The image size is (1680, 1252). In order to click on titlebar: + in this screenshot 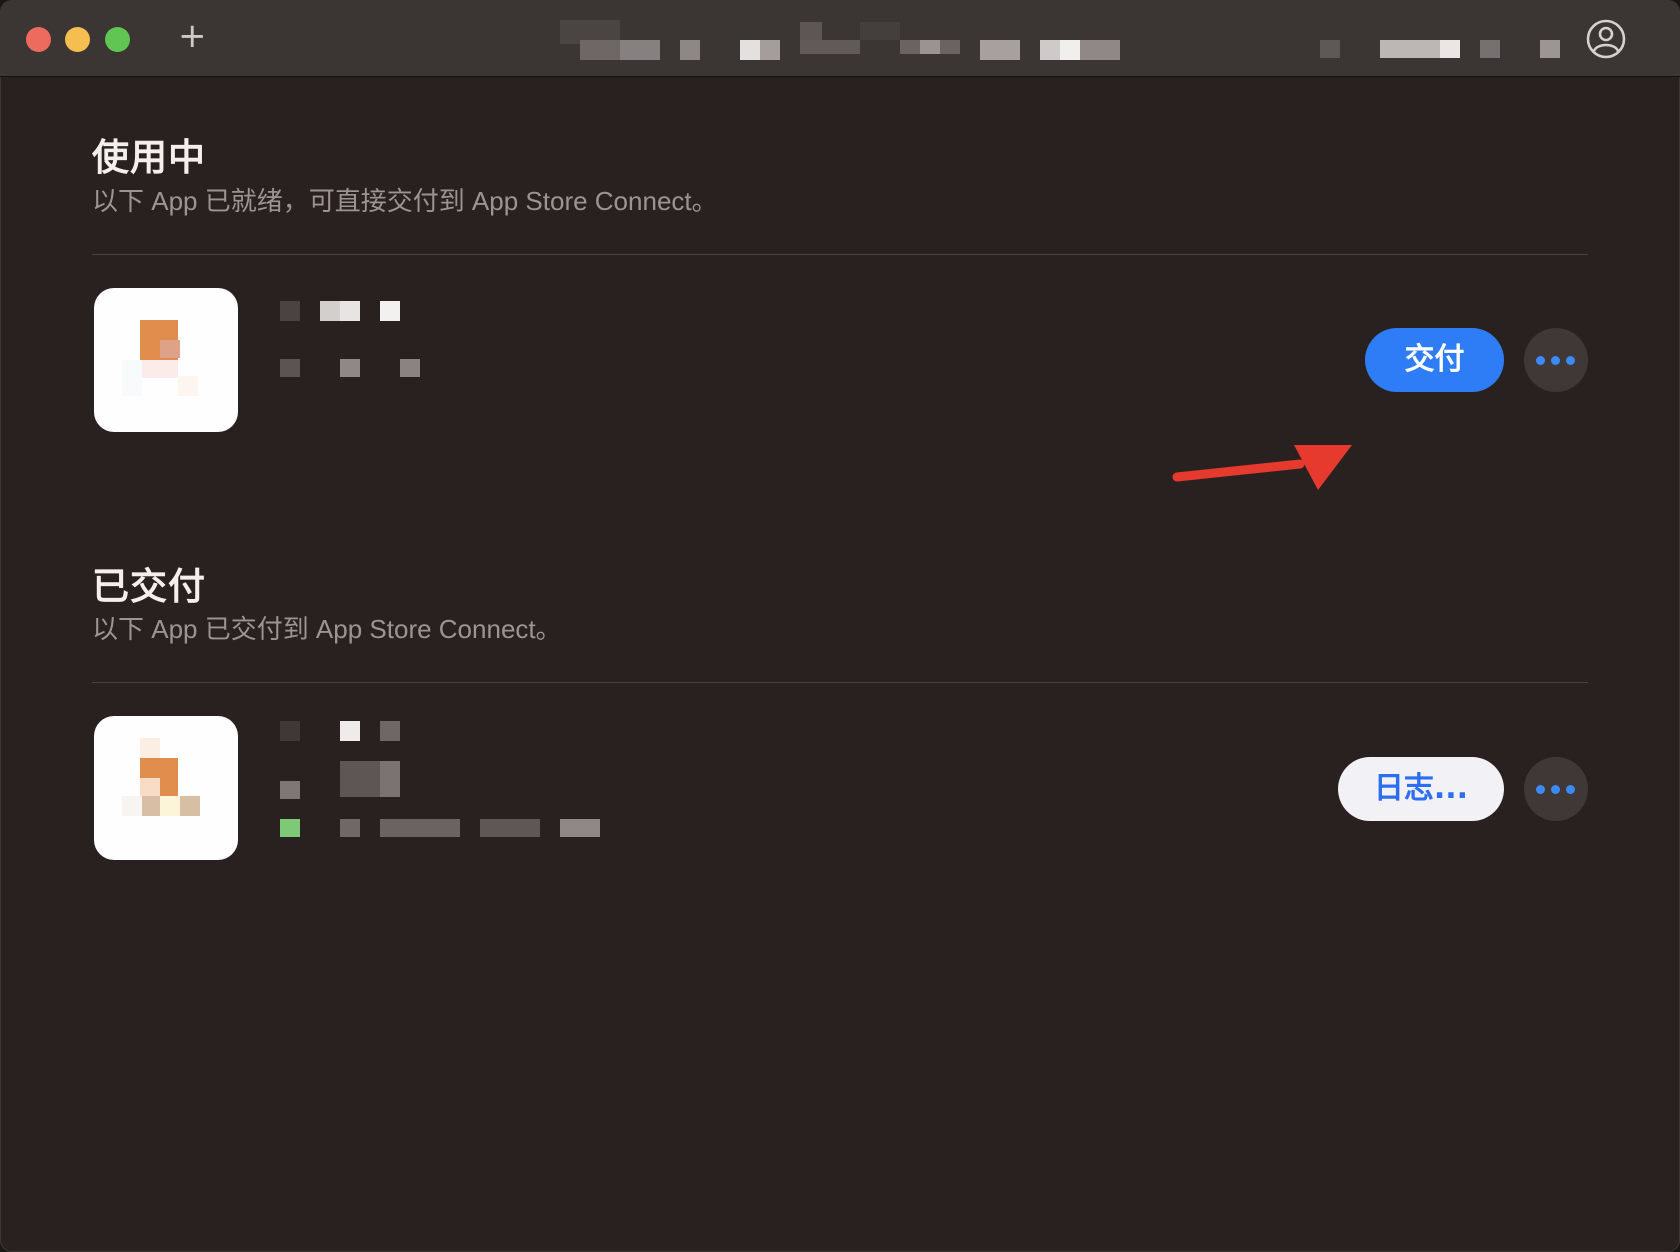, I will do `click(840, 38)`.